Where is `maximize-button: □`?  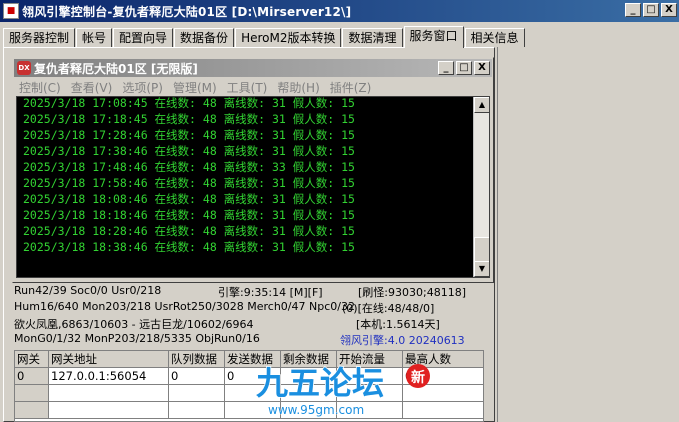
maximize-button: □ is located at coordinates (651, 10).